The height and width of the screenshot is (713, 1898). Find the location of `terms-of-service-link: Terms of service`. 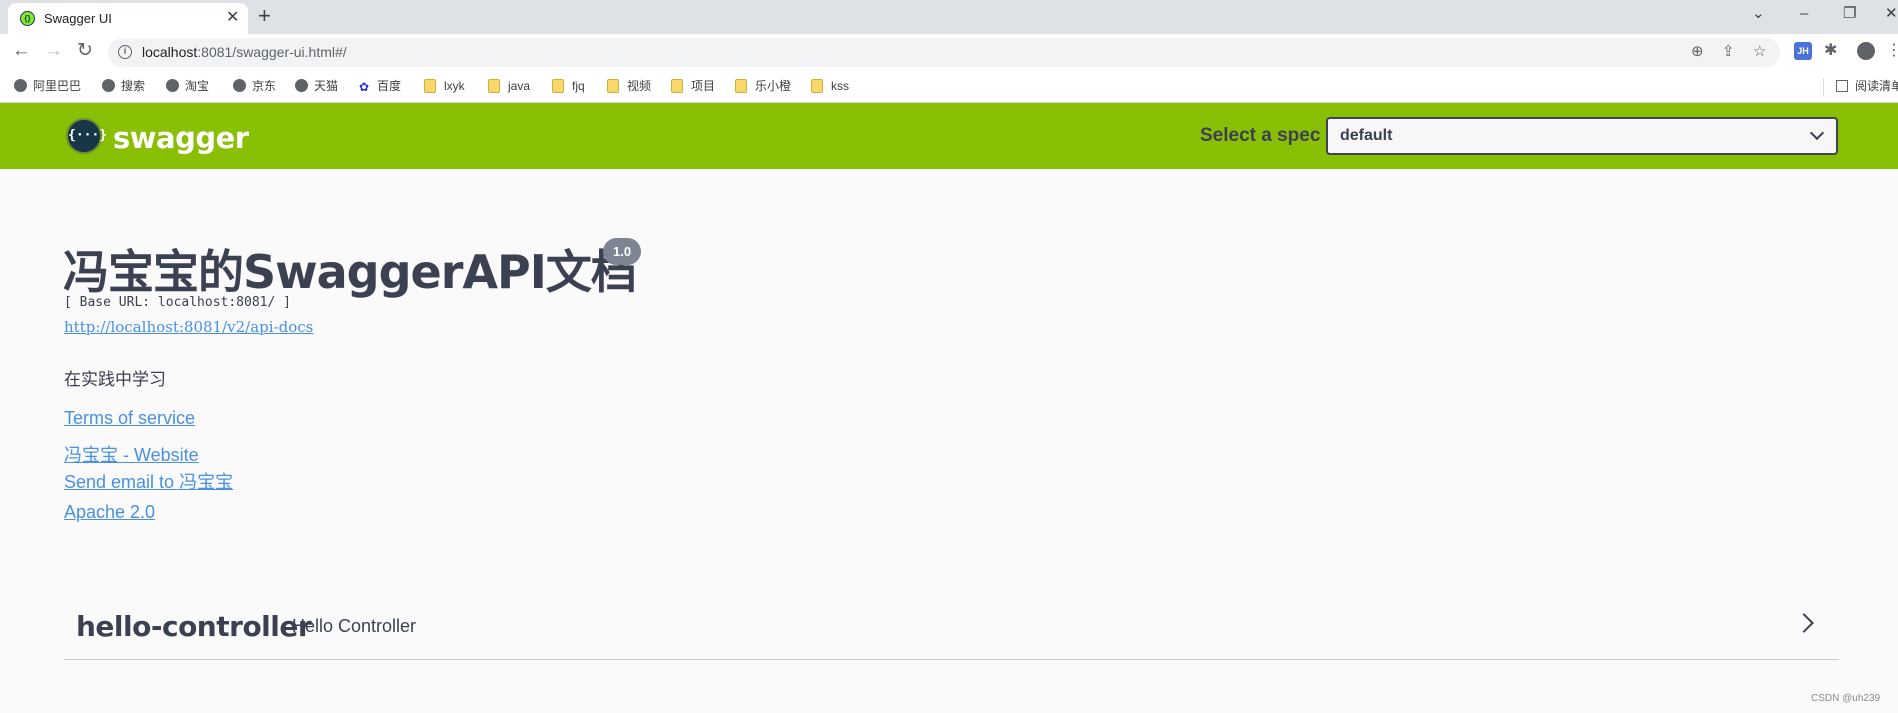

terms-of-service-link: Terms of service is located at coordinates (129, 418).